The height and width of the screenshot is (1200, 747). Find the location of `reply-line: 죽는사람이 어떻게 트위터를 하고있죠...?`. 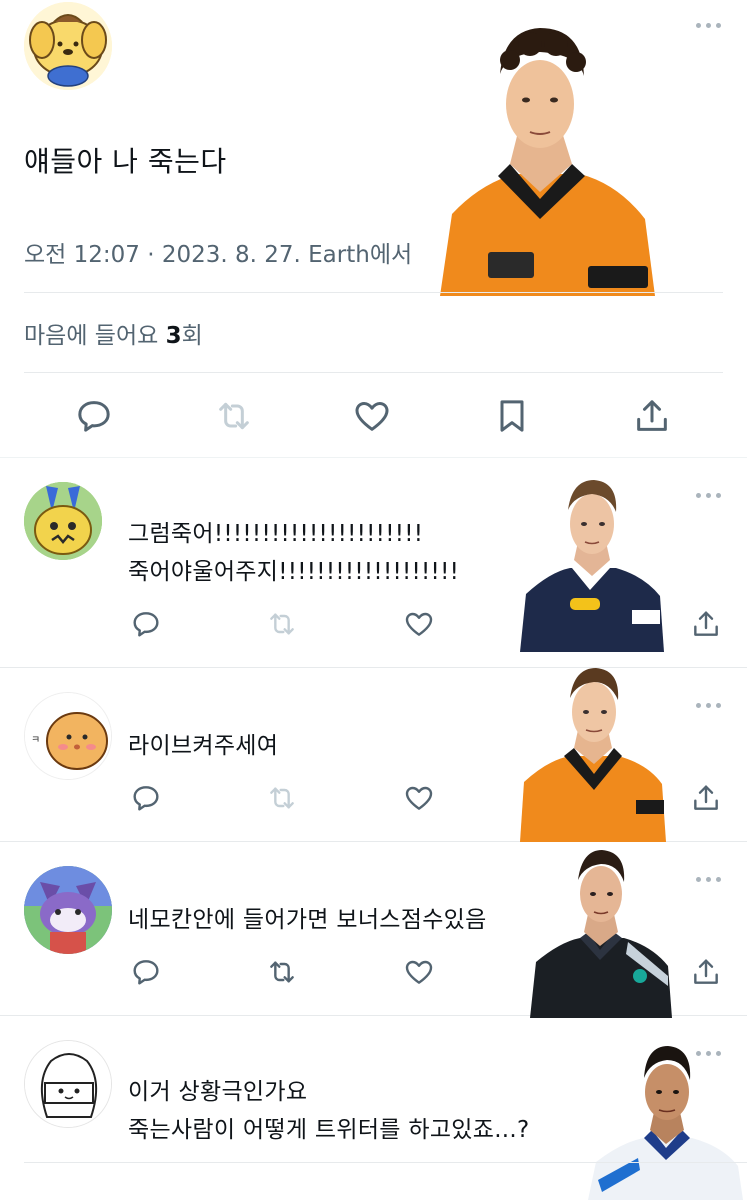

reply-line: 죽는사람이 어떻게 트위터를 하고있죠...? is located at coordinates (329, 1130).